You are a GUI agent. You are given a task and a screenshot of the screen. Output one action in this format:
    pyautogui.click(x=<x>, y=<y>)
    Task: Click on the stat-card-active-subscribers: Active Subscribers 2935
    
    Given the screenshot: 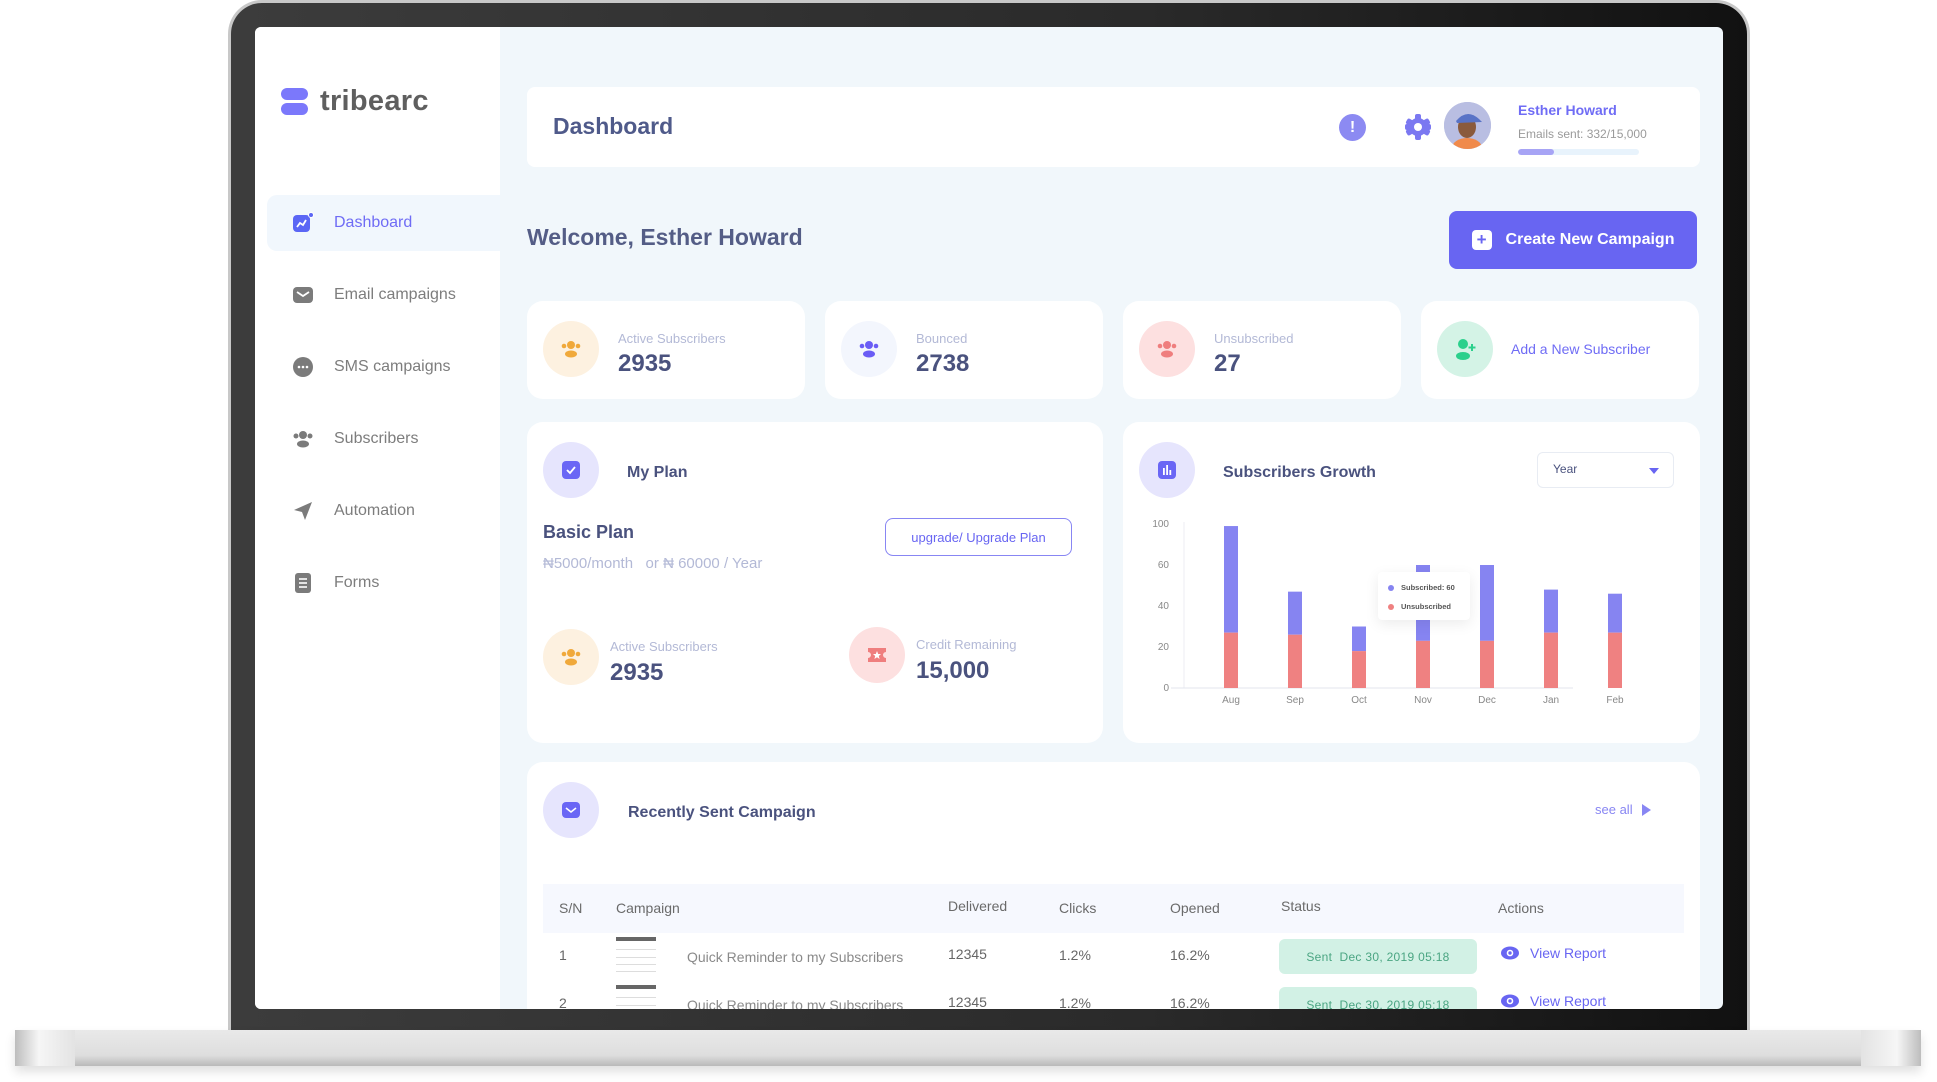 What is the action you would take?
    pyautogui.click(x=666, y=350)
    